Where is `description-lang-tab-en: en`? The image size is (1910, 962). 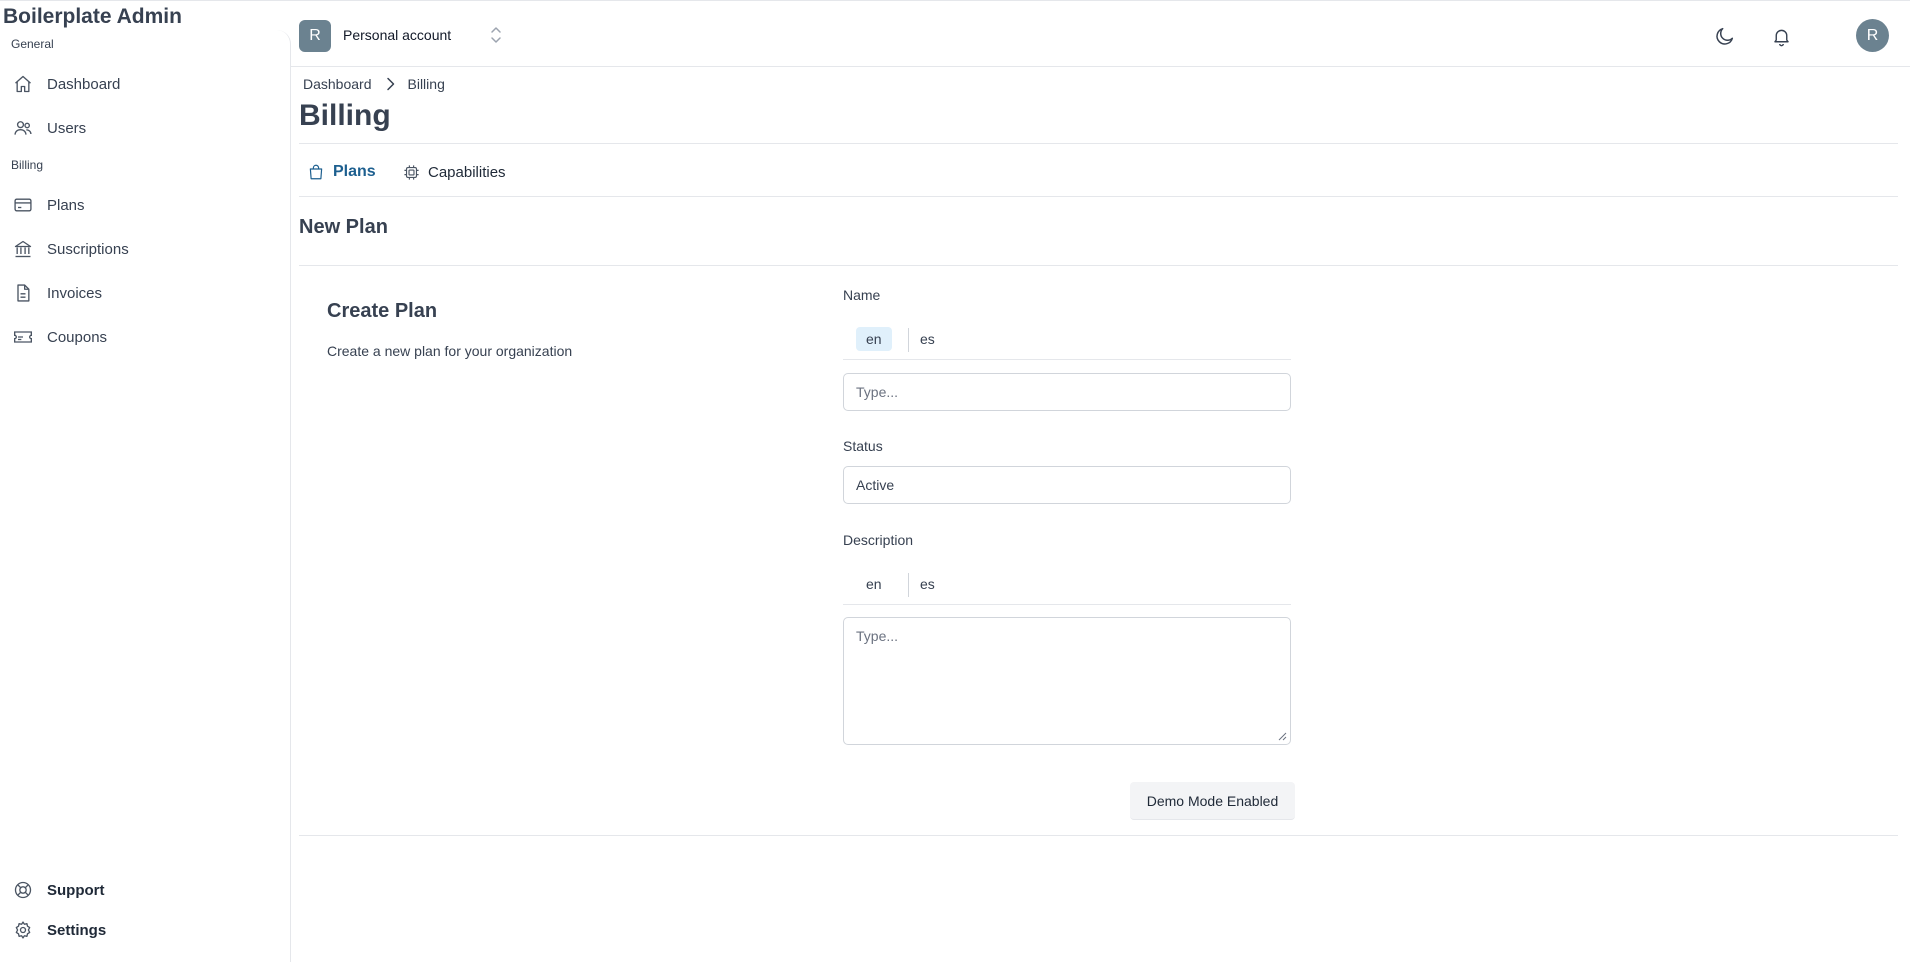
description-lang-tab-en: en is located at coordinates (874, 584).